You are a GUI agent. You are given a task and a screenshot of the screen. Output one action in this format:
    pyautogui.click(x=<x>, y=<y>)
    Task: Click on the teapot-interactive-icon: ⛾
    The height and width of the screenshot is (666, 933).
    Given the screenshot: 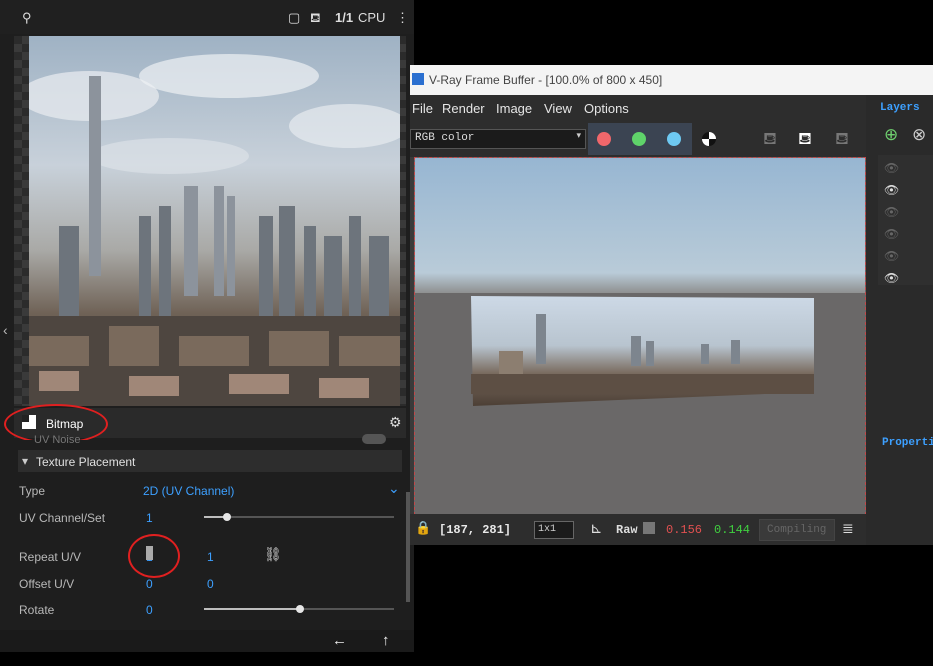 What is the action you would take?
    pyautogui.click(x=842, y=140)
    